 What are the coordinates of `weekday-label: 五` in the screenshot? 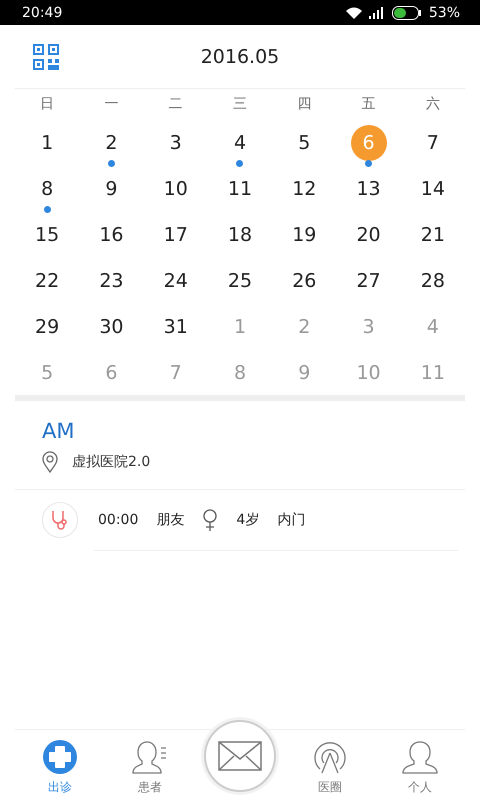 It's located at (369, 104).